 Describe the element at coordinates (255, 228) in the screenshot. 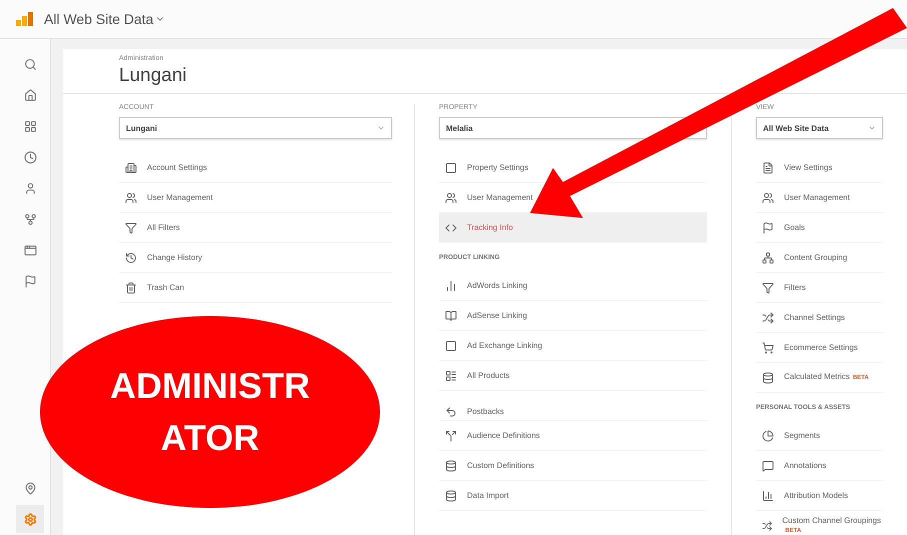

I see `menu-item: All Filters` at that location.